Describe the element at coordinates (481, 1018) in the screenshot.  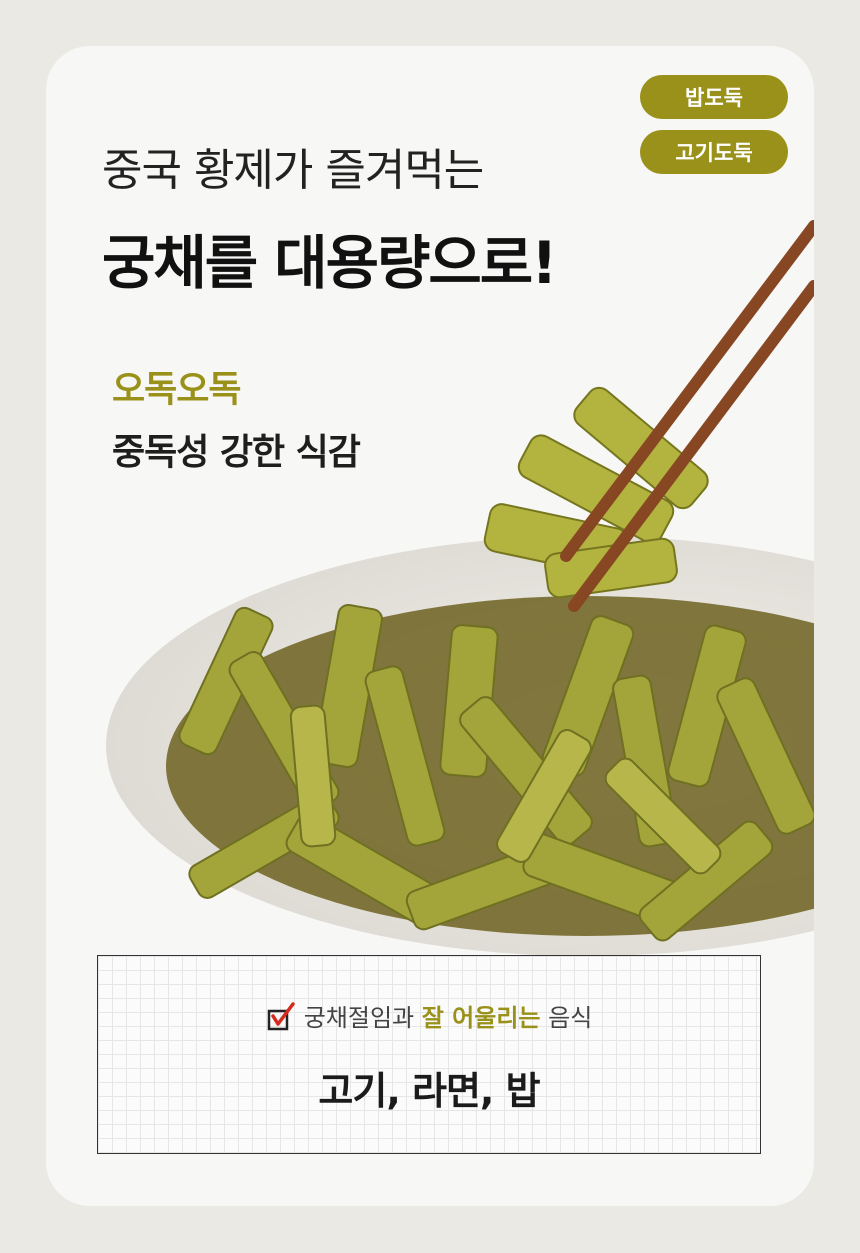
I see `pairing-highlight: 잘 어울리는` at that location.